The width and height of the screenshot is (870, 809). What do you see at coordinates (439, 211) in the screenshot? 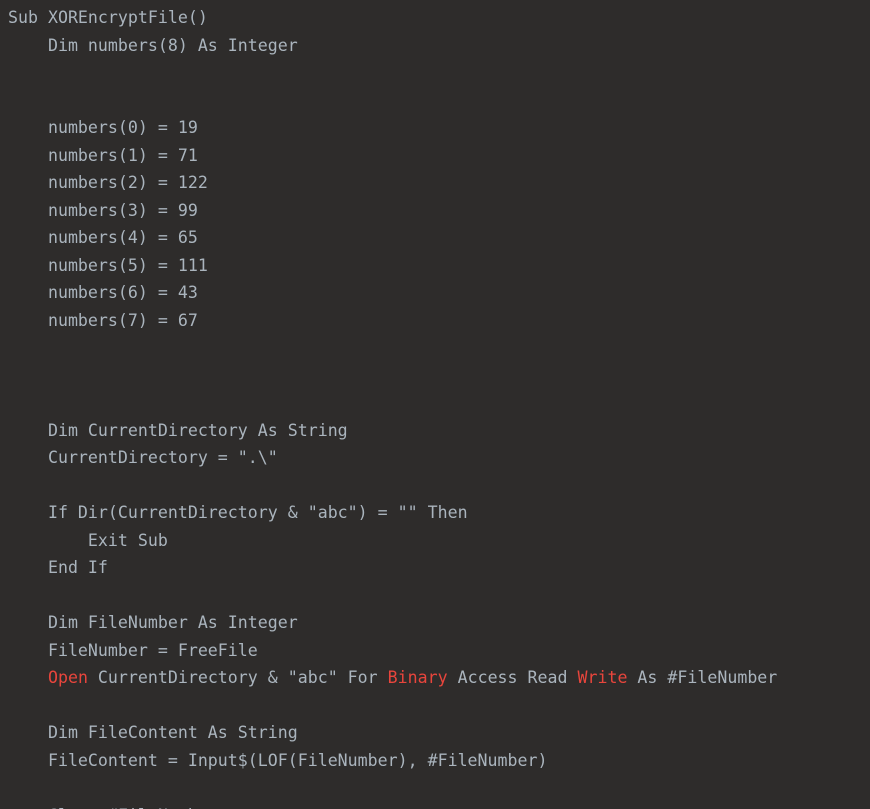
I see `code-line: numbers(3) = 99` at bounding box center [439, 211].